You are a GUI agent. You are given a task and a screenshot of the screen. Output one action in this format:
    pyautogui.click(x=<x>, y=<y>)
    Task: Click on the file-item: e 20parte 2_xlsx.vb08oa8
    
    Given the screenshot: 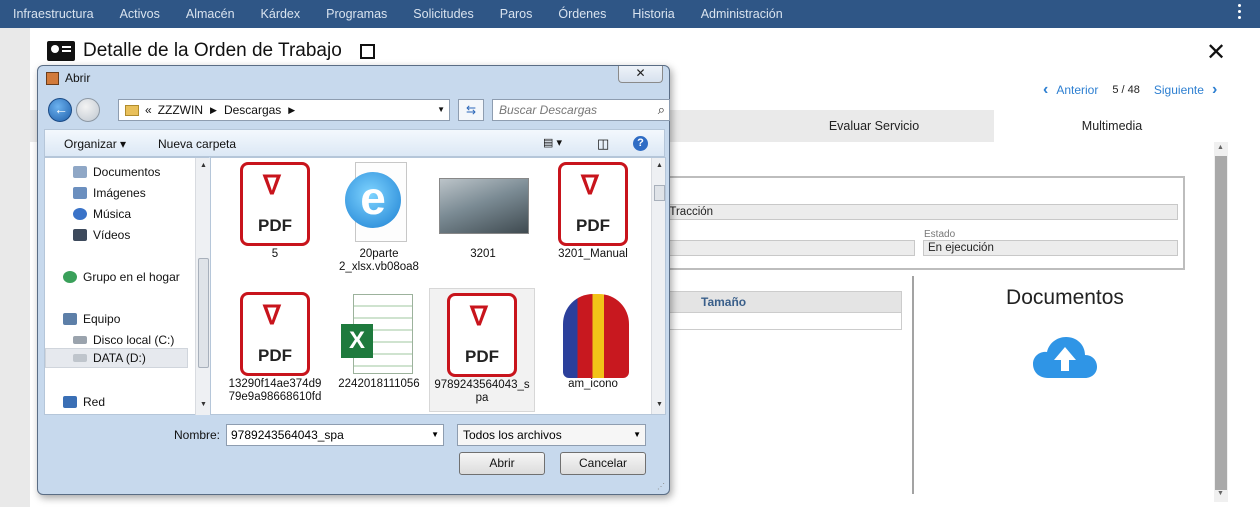 What is the action you would take?
    pyautogui.click(x=379, y=217)
    